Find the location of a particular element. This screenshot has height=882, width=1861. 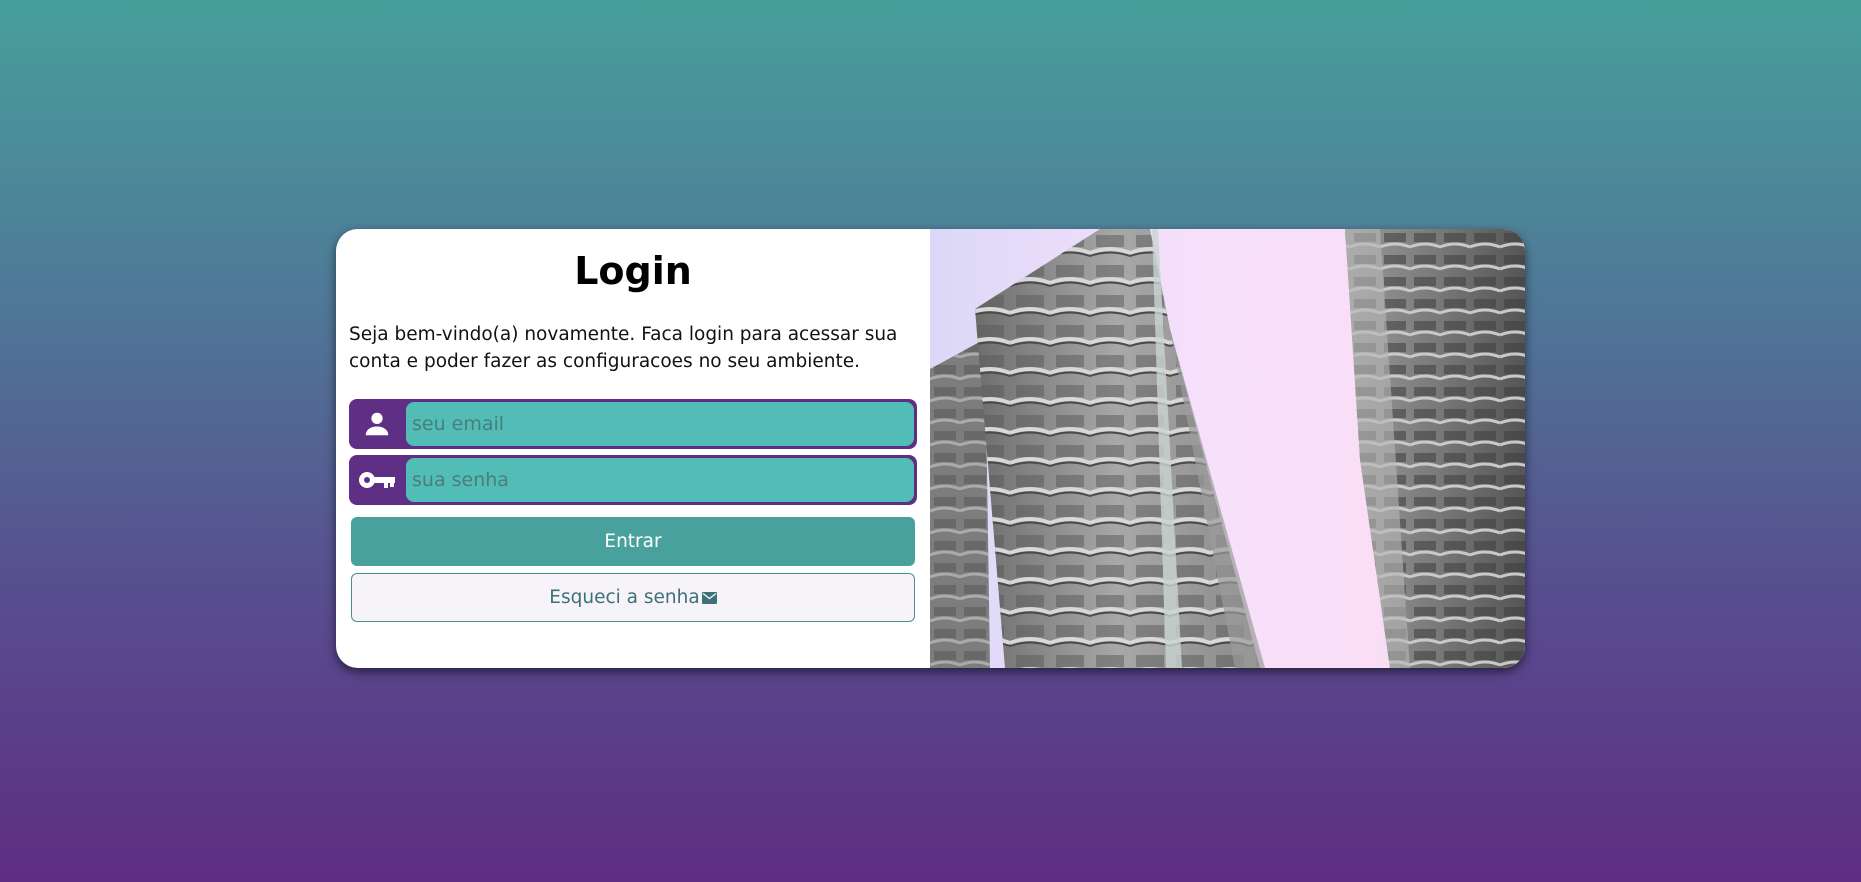

forgot-password-label: Esqueci a senha is located at coordinates (624, 597).